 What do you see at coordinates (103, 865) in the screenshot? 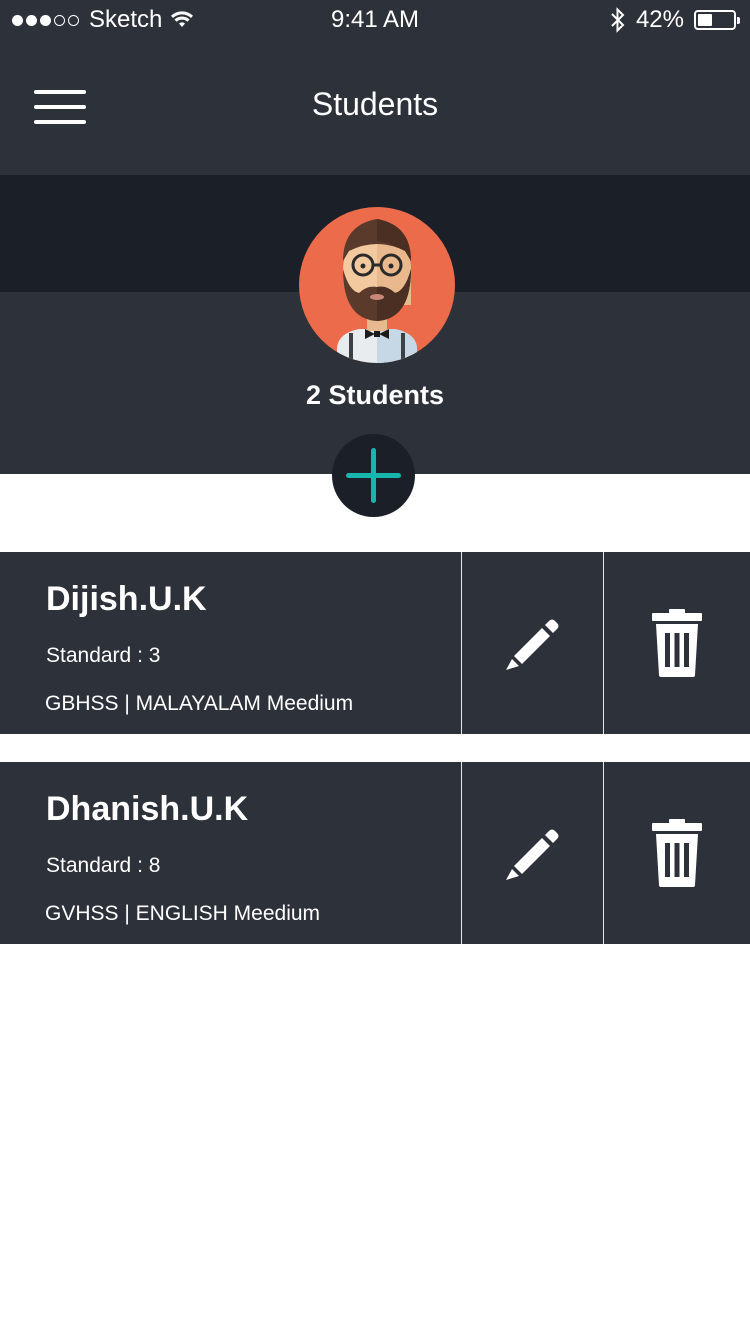
I see `student-standard: Standard : 8` at bounding box center [103, 865].